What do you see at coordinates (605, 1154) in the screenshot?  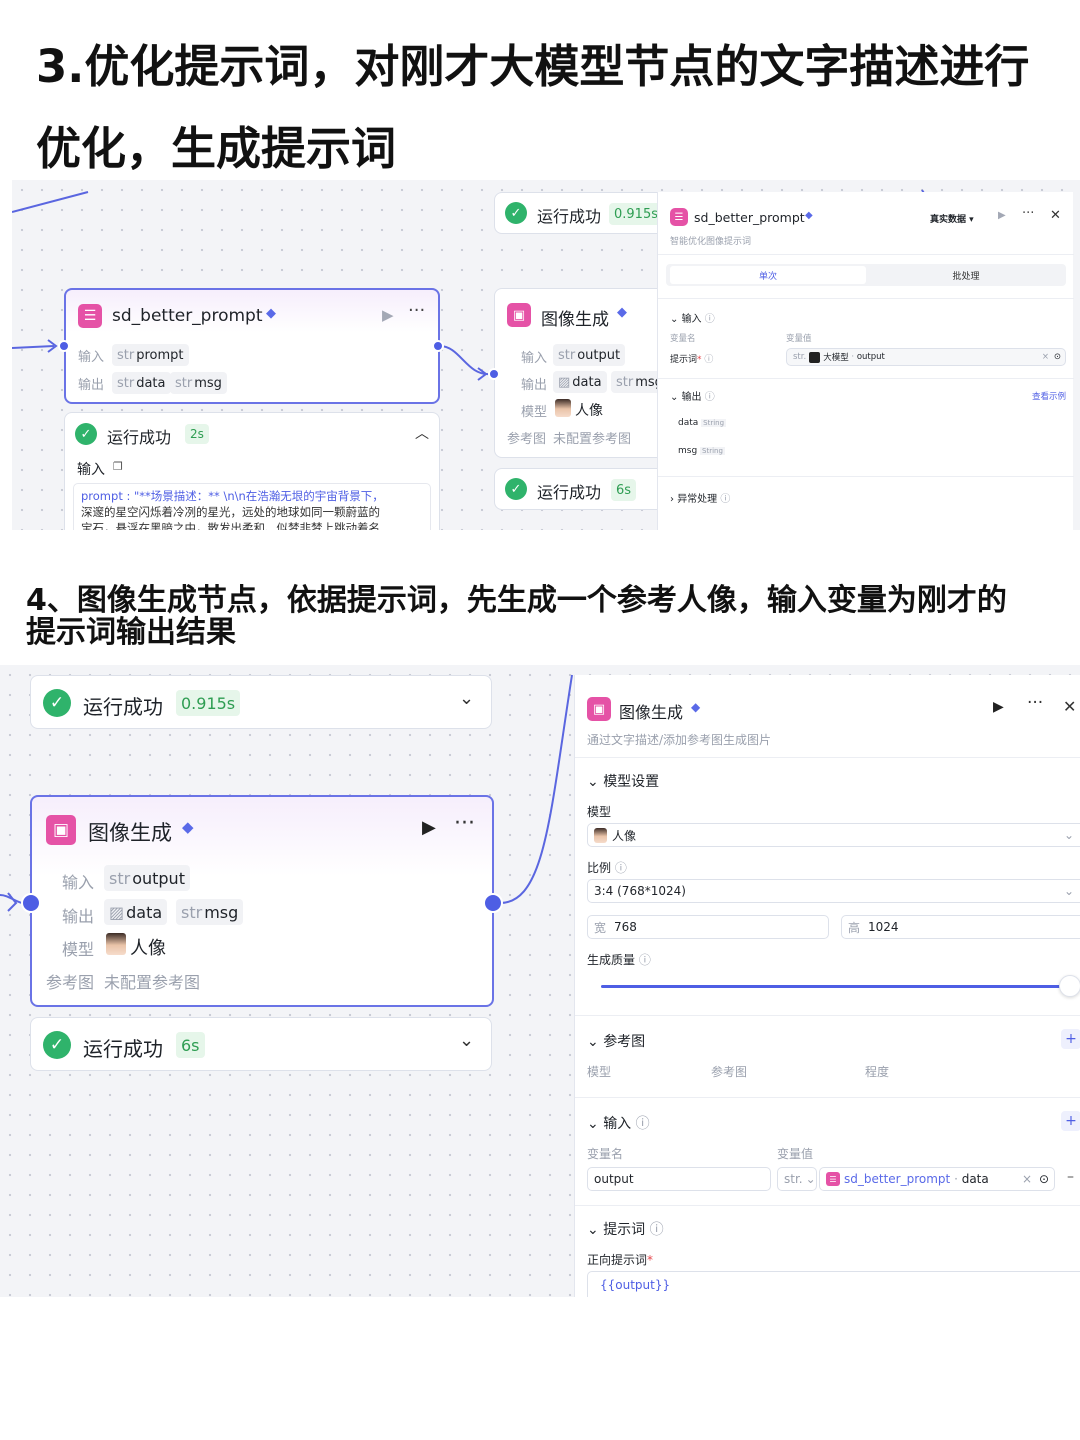 I see `col-var-name: 变量名` at bounding box center [605, 1154].